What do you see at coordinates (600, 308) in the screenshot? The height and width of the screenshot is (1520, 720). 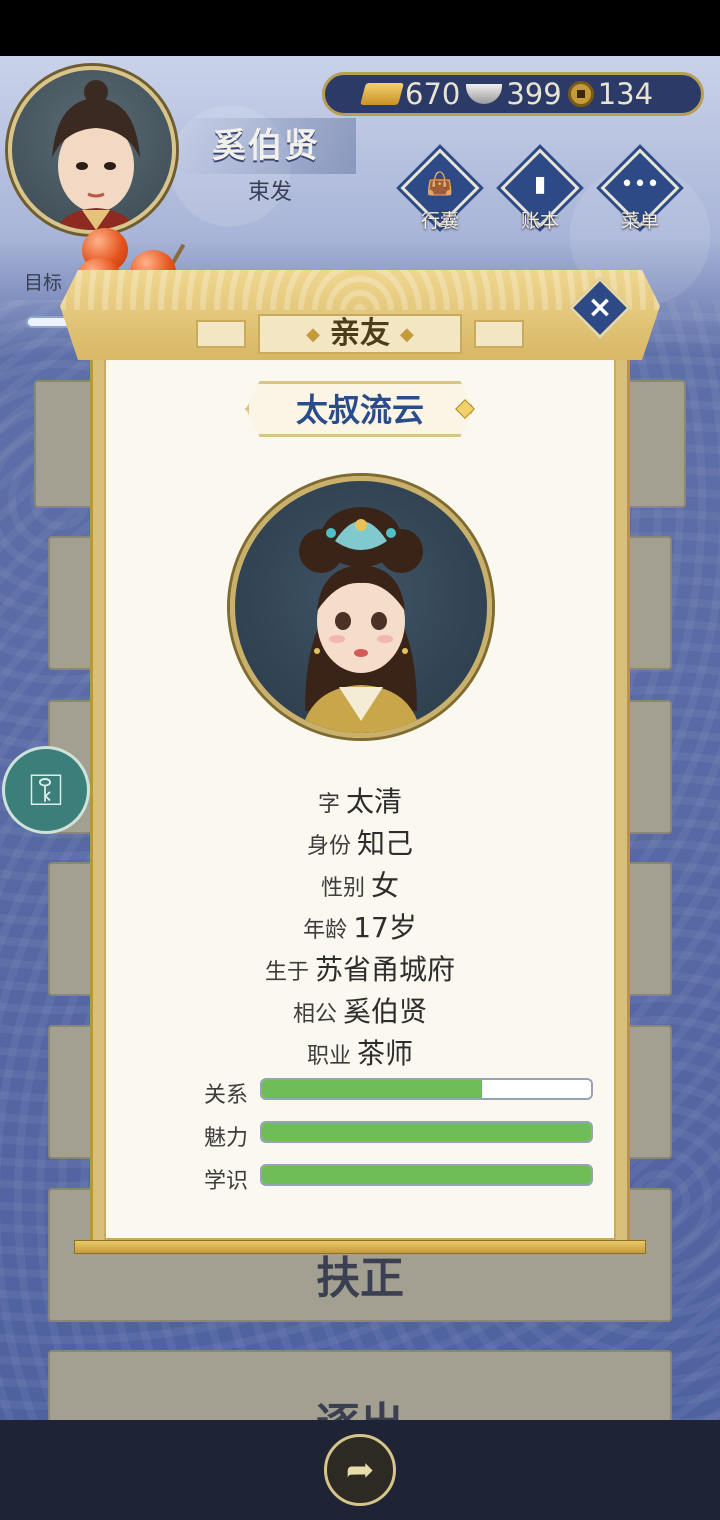 I see `close-icon: ×` at bounding box center [600, 308].